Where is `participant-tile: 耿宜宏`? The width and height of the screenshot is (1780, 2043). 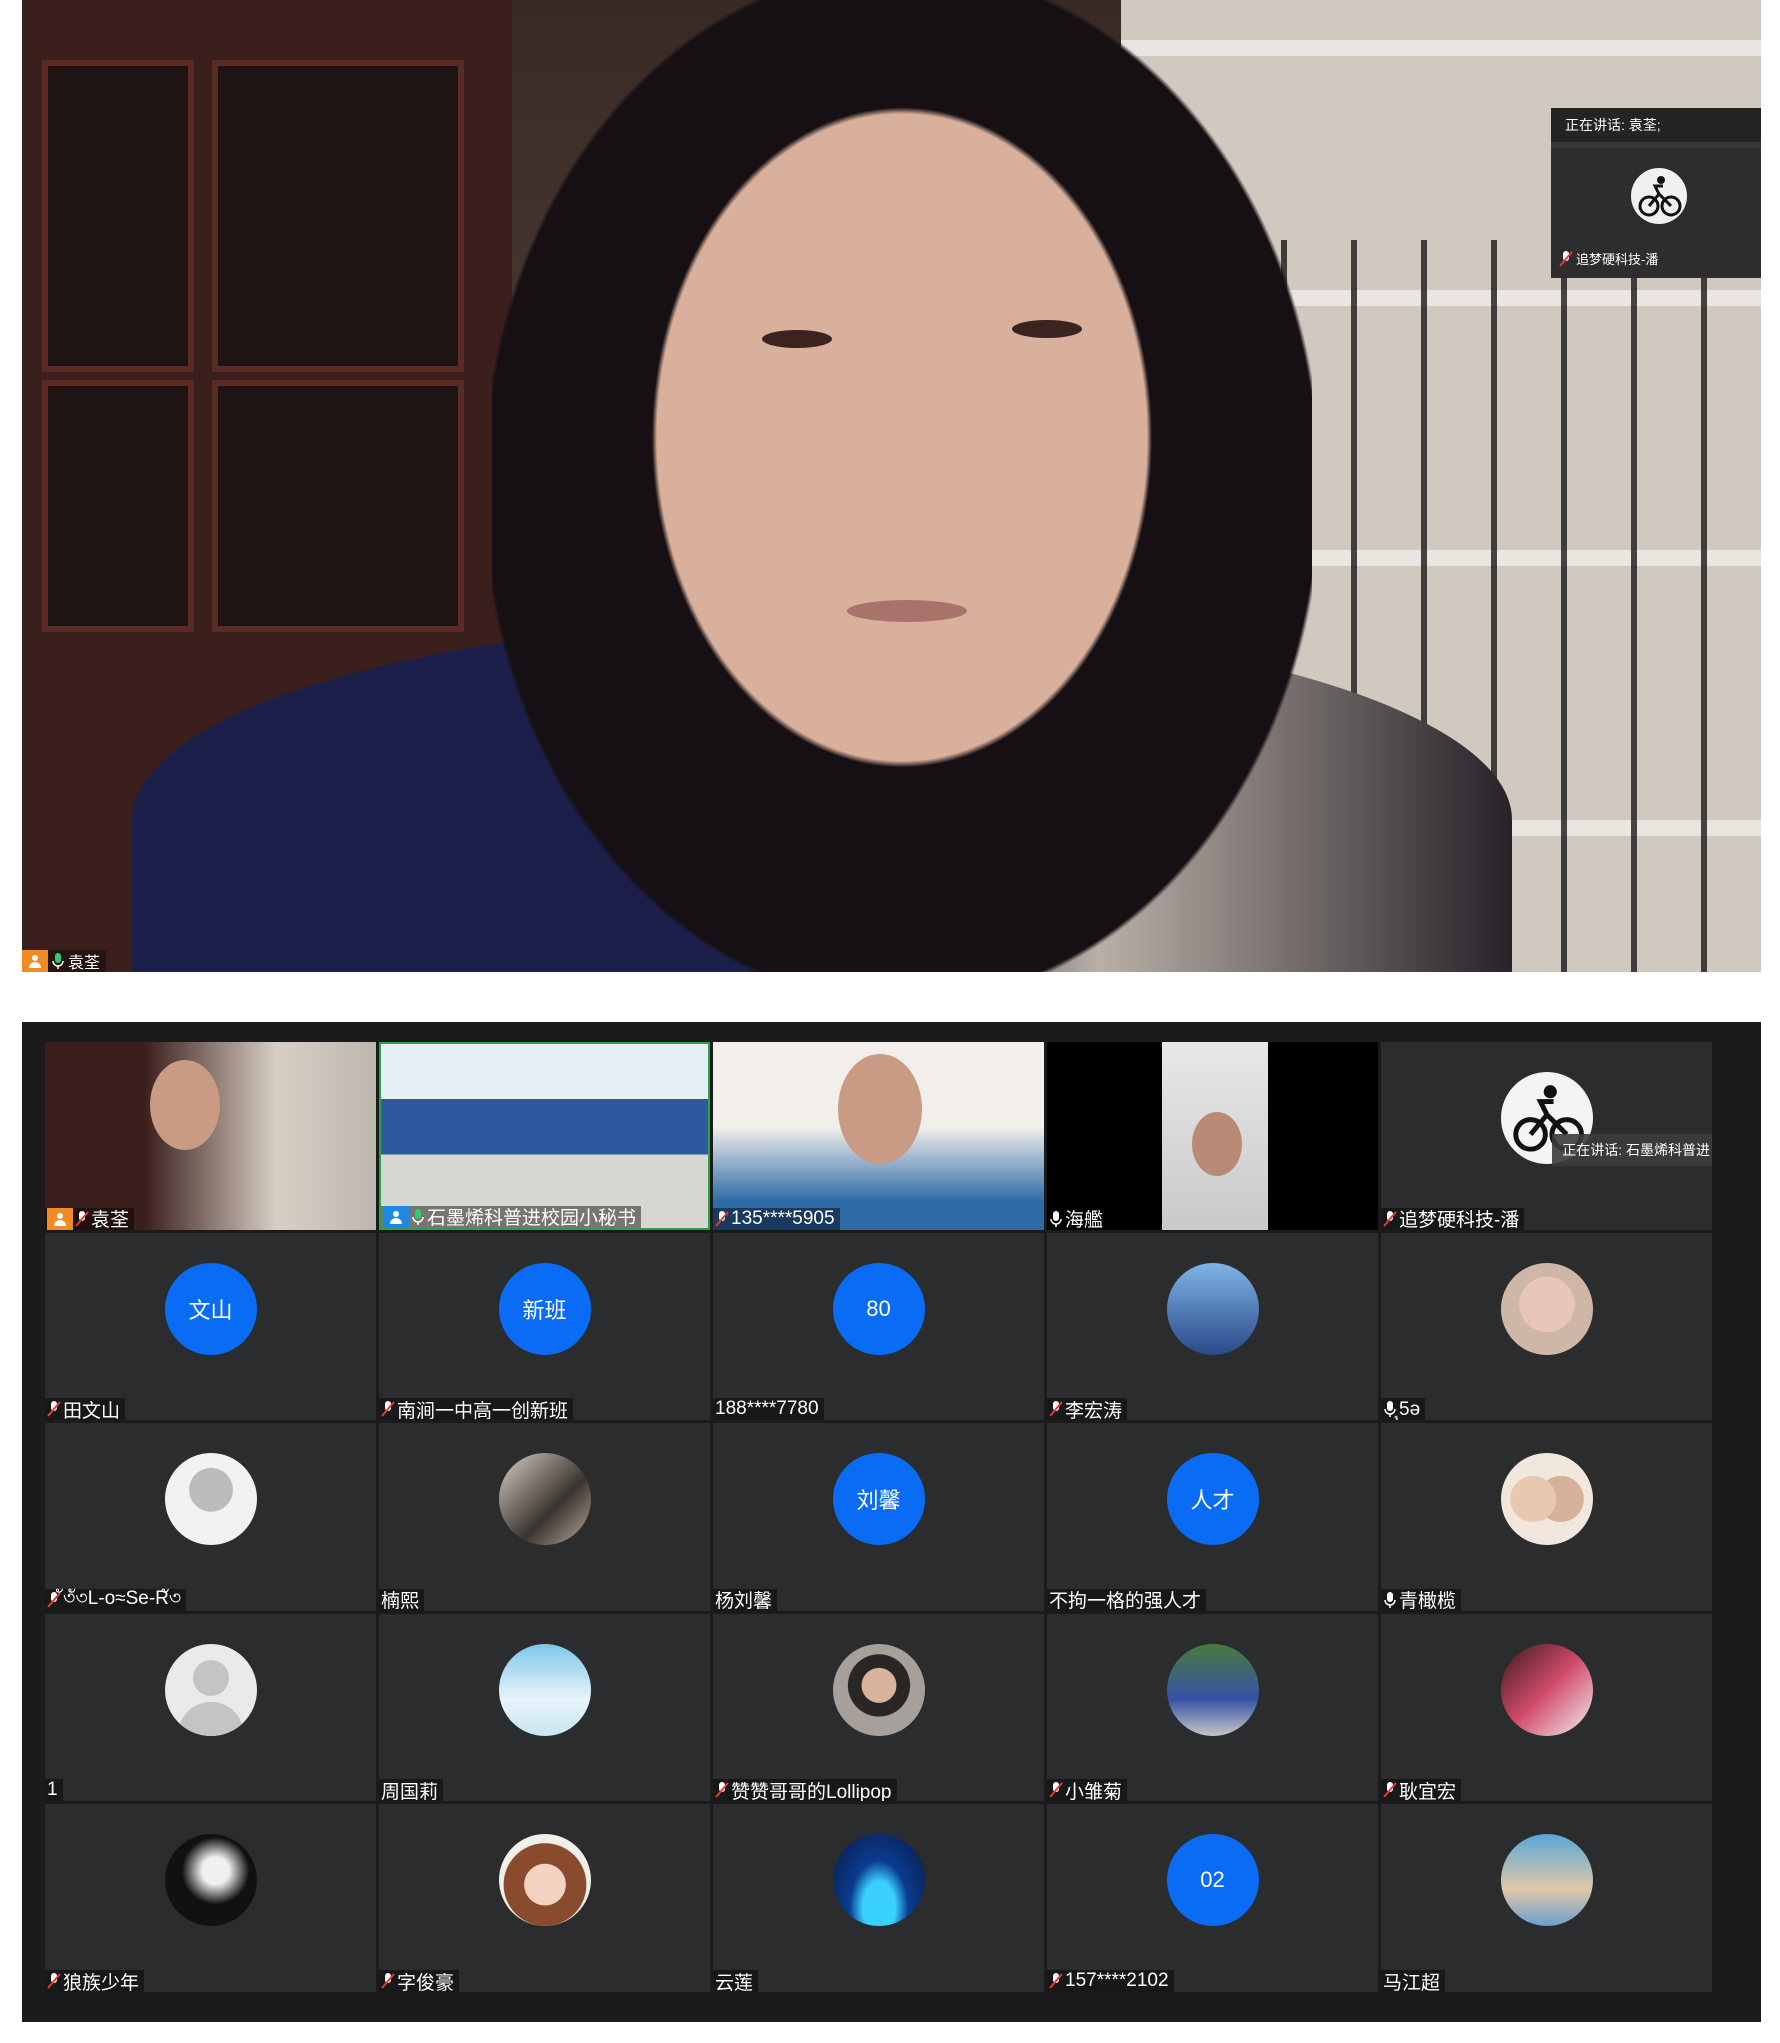
participant-tile: 耿宜宏 is located at coordinates (1546, 1707).